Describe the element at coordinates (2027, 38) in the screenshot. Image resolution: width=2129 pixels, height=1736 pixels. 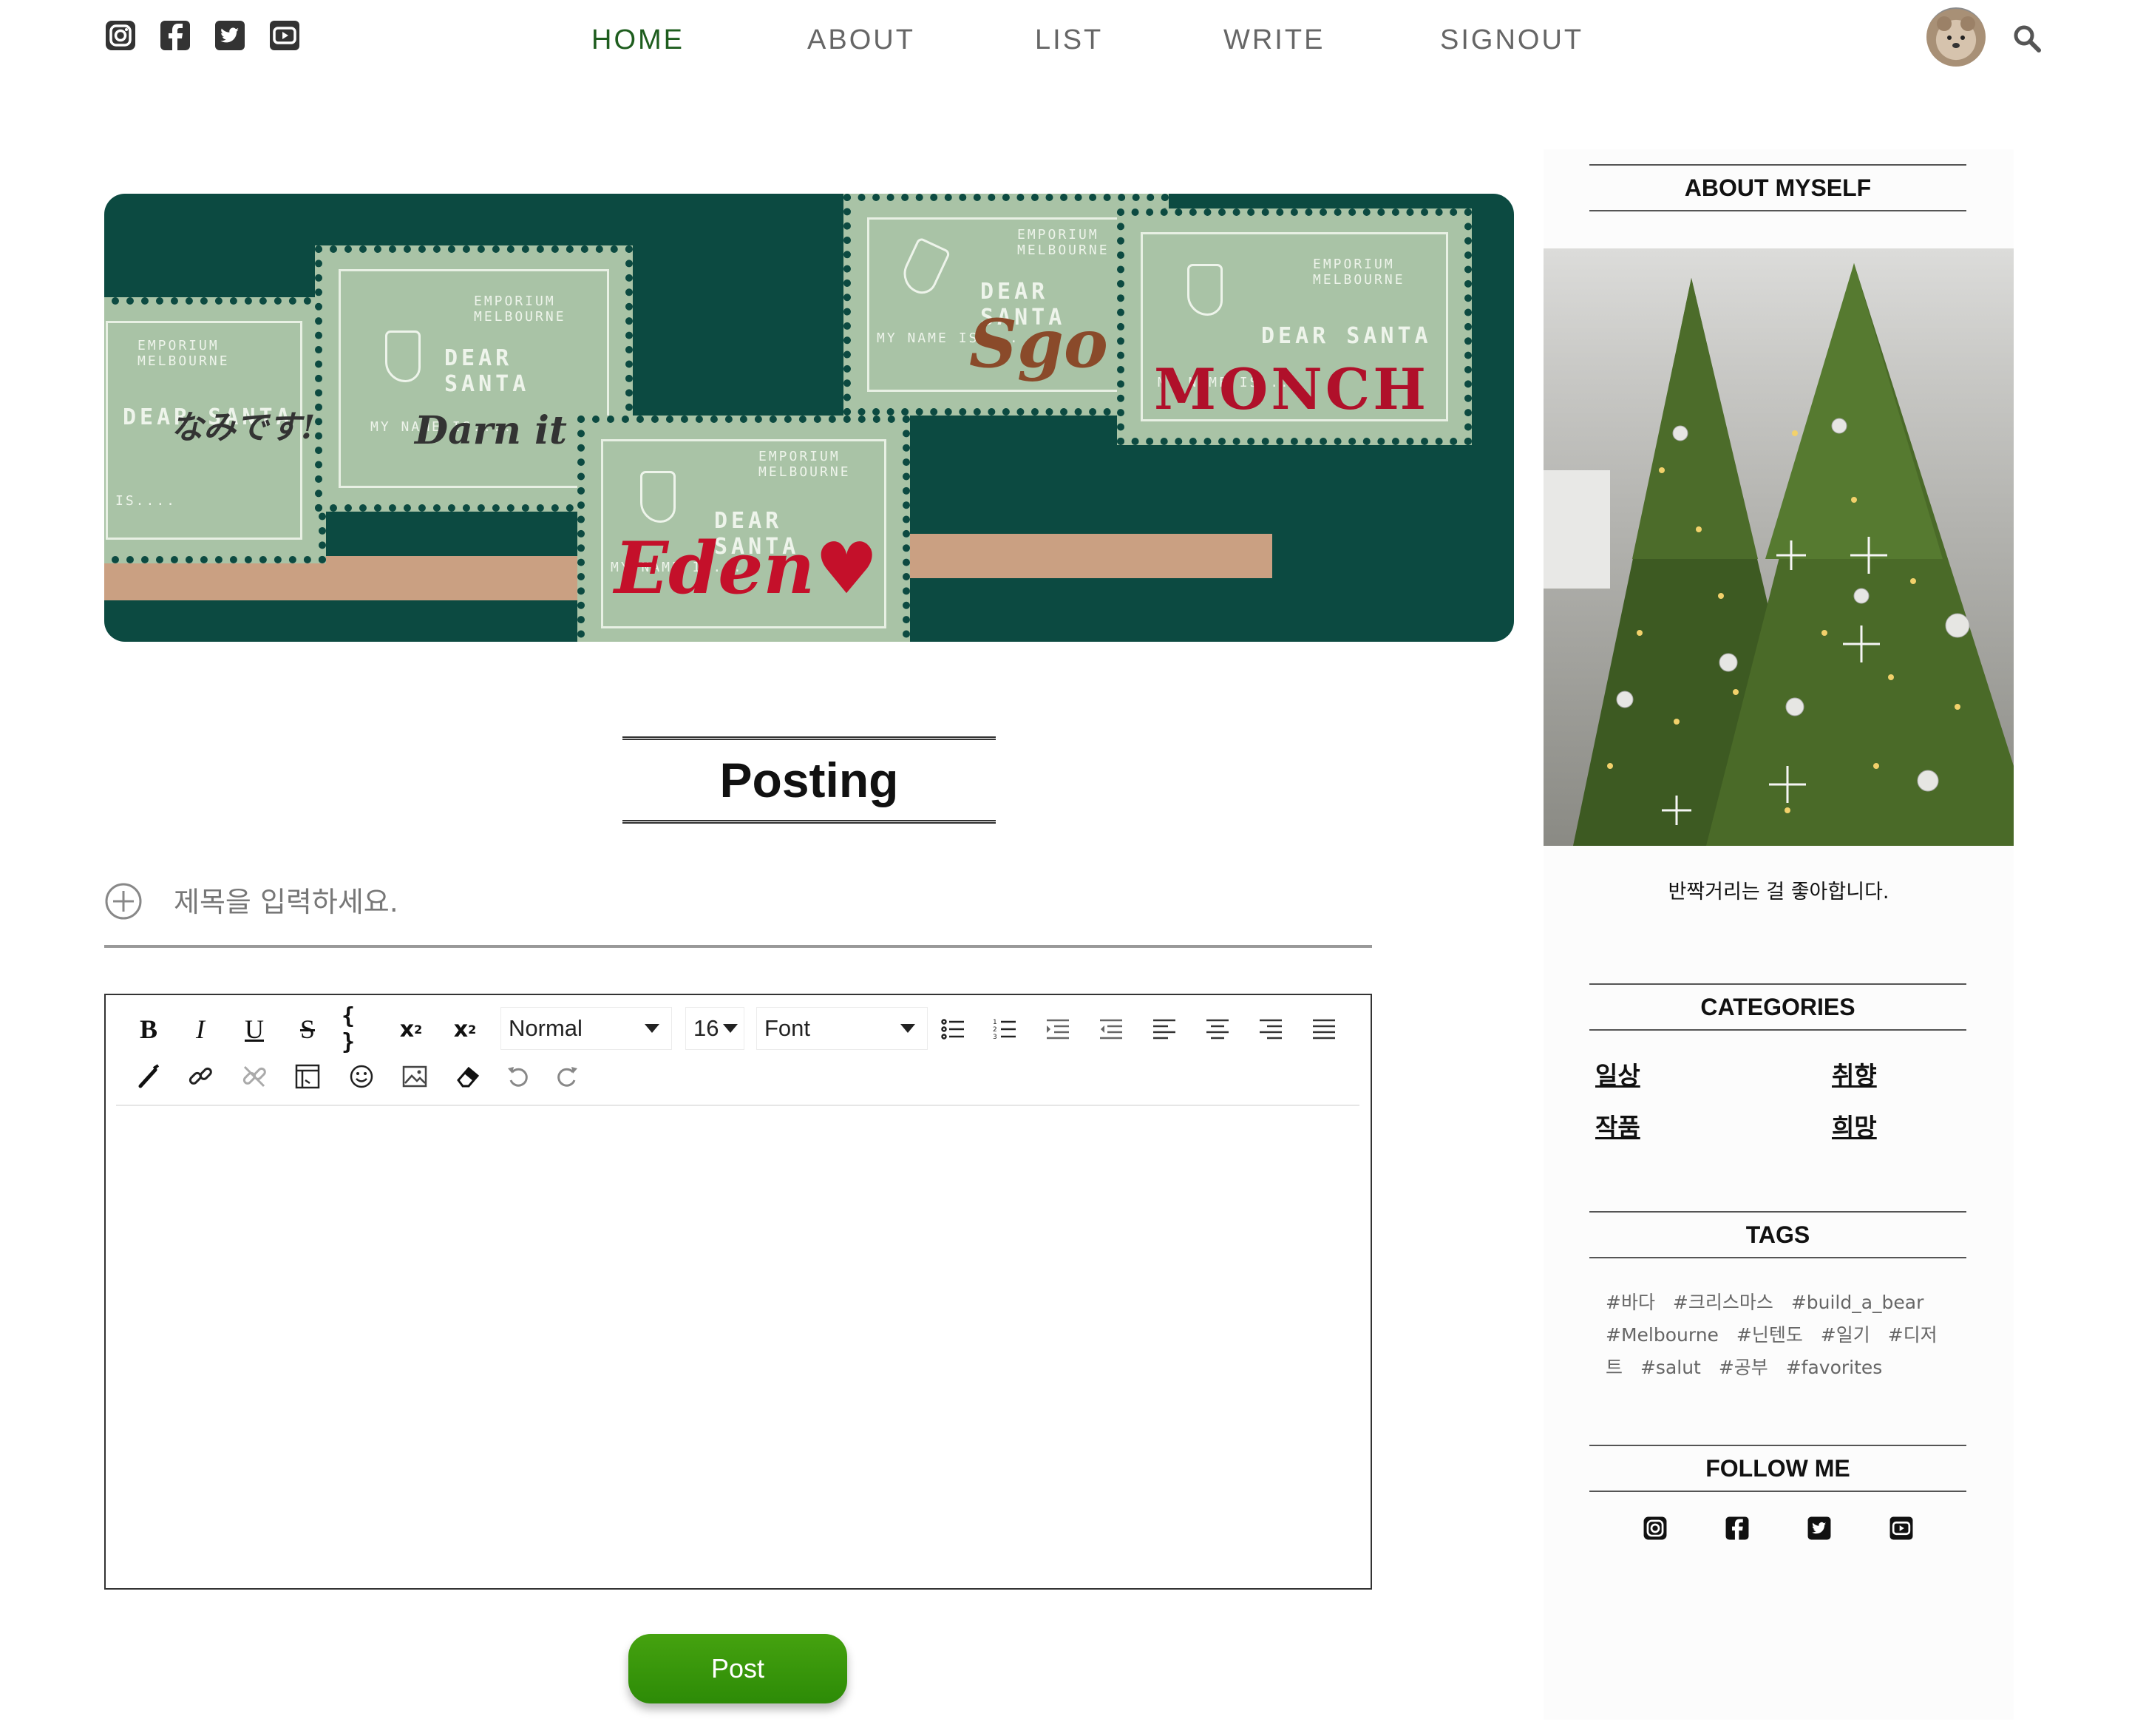
I see `search-icon` at that location.